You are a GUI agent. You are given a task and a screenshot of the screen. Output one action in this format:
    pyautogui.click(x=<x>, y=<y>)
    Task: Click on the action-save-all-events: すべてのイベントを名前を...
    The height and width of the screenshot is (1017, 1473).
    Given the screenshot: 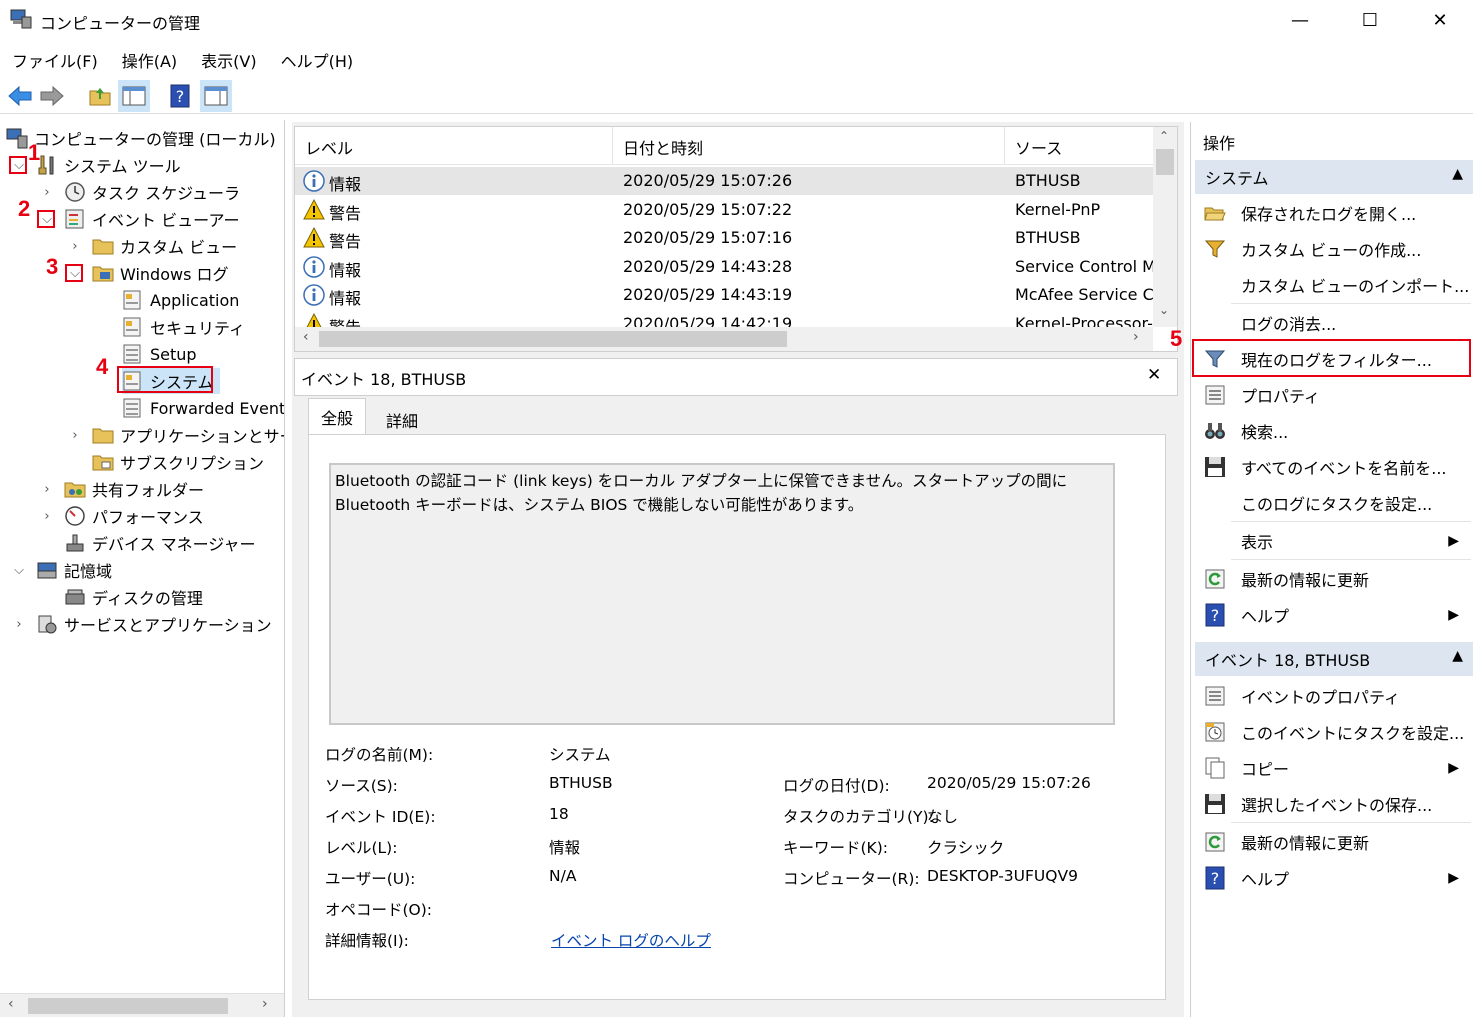 What is the action you would take?
    pyautogui.click(x=1333, y=467)
    